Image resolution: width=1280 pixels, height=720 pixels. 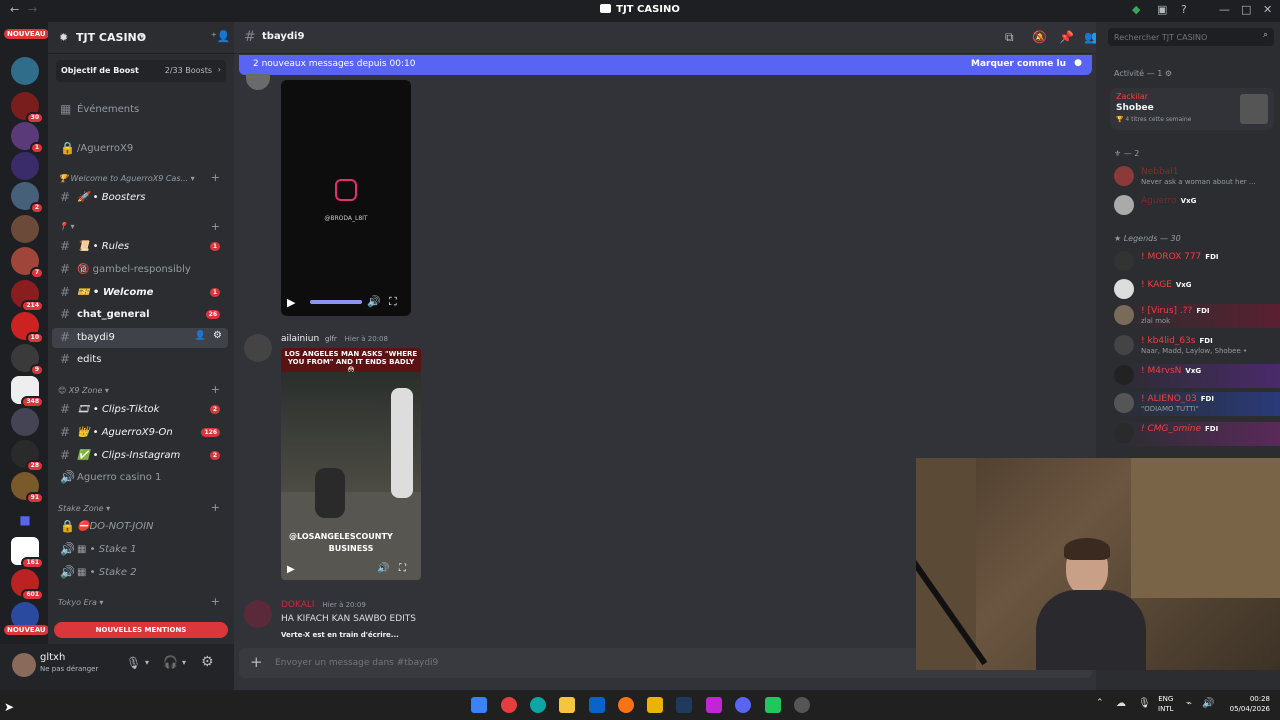 I want to click on video-embed: @BRODA_L8IT ▶ 🔊 ⛶, so click(x=346, y=198).